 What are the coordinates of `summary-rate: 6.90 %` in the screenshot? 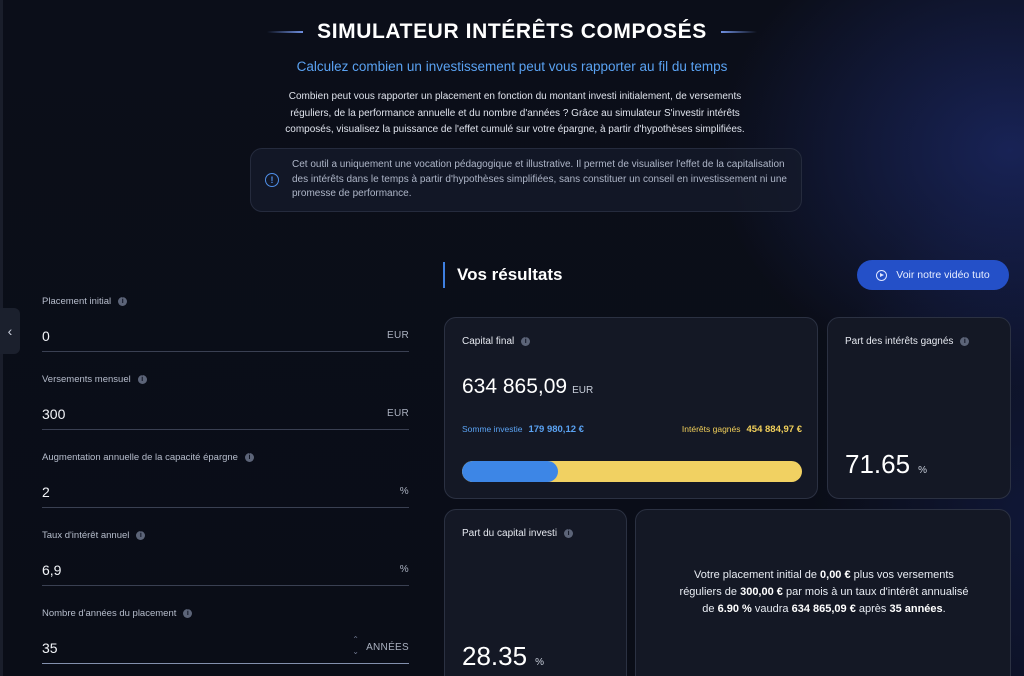 It's located at (734, 609).